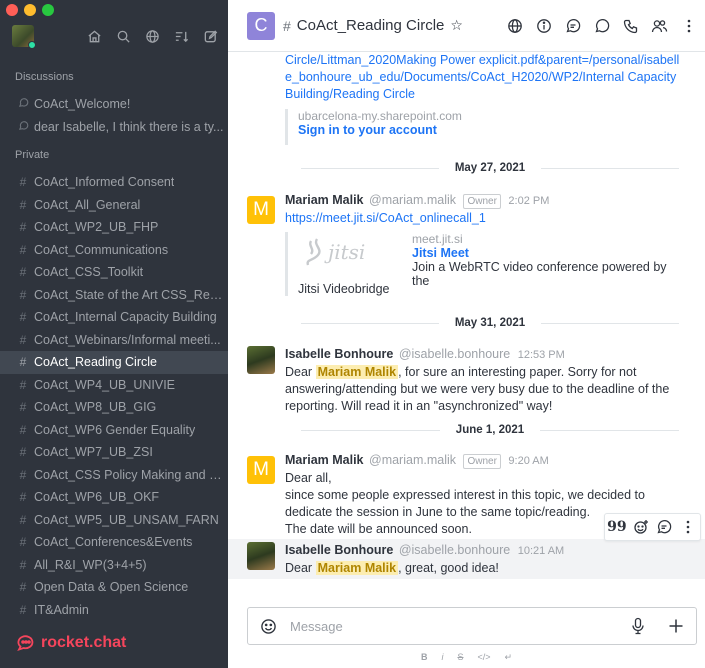  I want to click on author-username: @isabelle.bonhoure, so click(454, 354).